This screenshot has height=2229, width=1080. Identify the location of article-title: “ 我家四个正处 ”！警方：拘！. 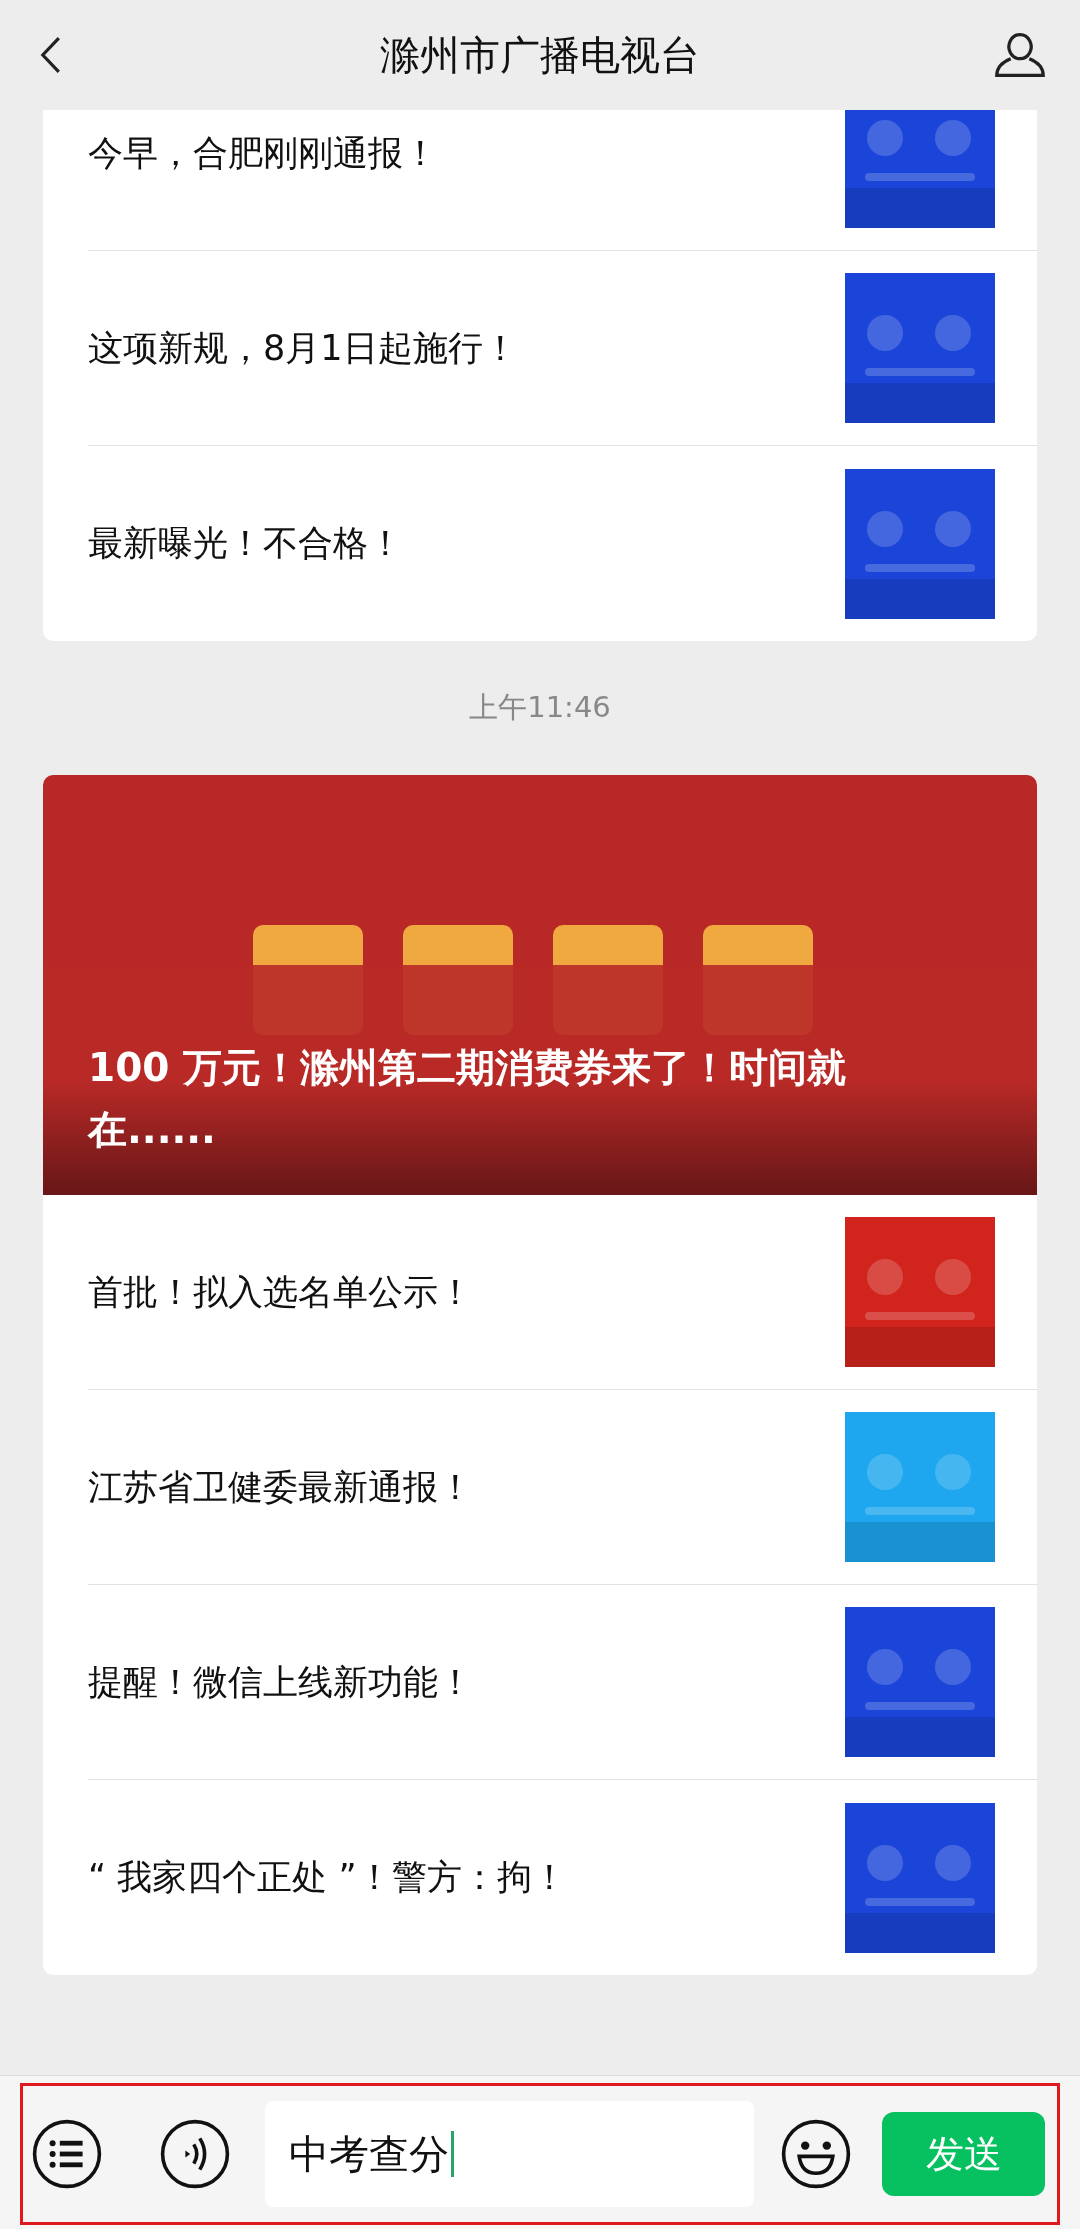
(327, 1877).